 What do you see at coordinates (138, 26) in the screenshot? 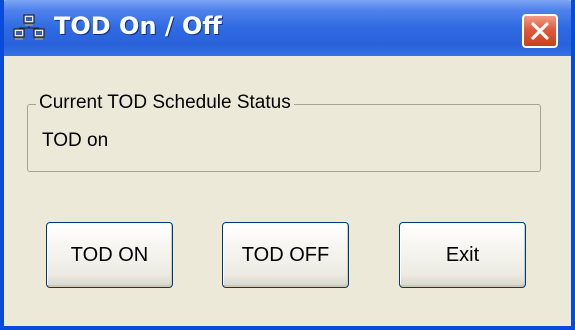
I see `window-title: TOD On / Off` at bounding box center [138, 26].